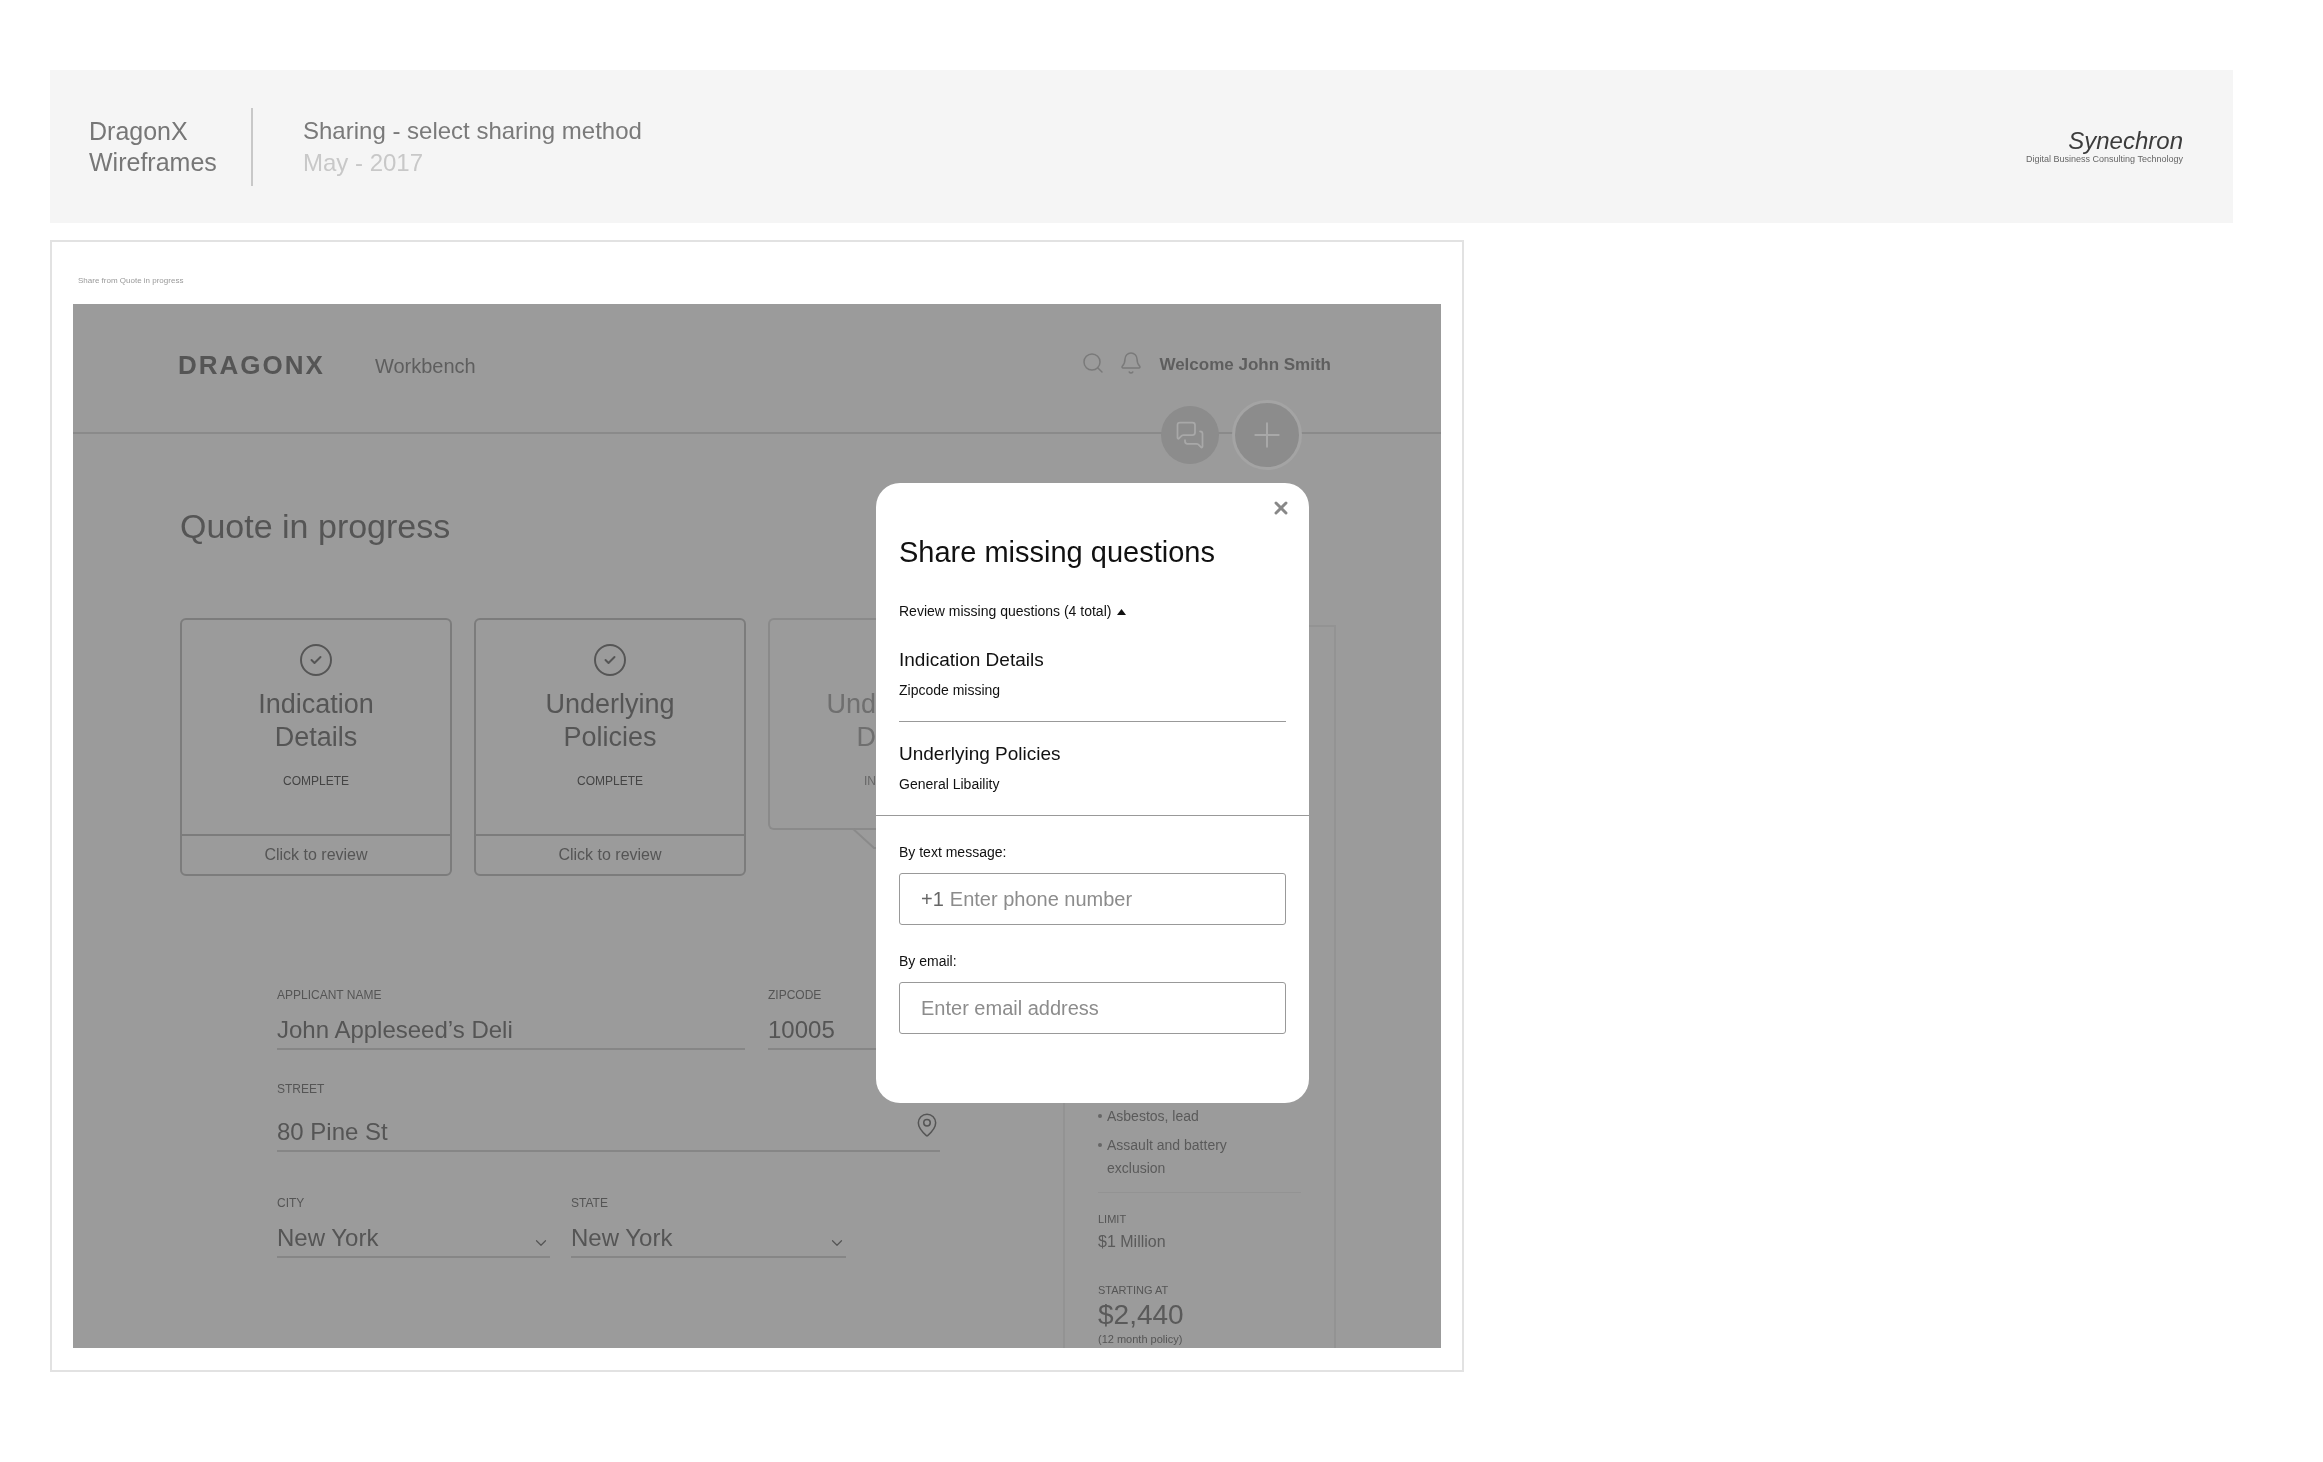 This screenshot has height=1462, width=2323. What do you see at coordinates (301, 1089) in the screenshot?
I see `field-label: STREET` at bounding box center [301, 1089].